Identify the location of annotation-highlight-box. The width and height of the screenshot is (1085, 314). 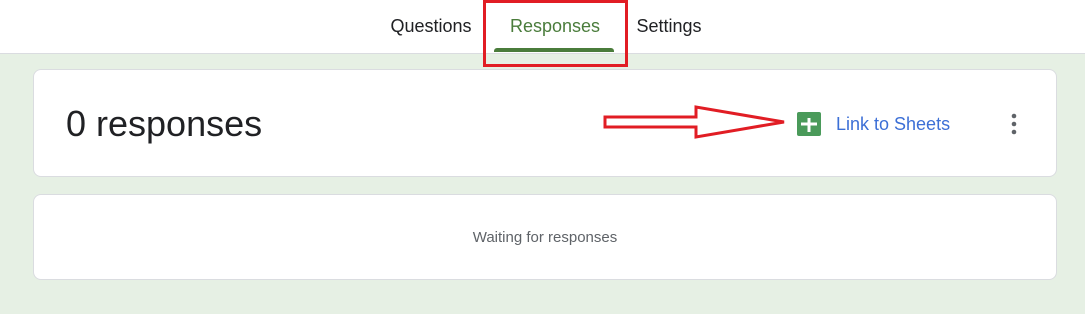
(555, 33).